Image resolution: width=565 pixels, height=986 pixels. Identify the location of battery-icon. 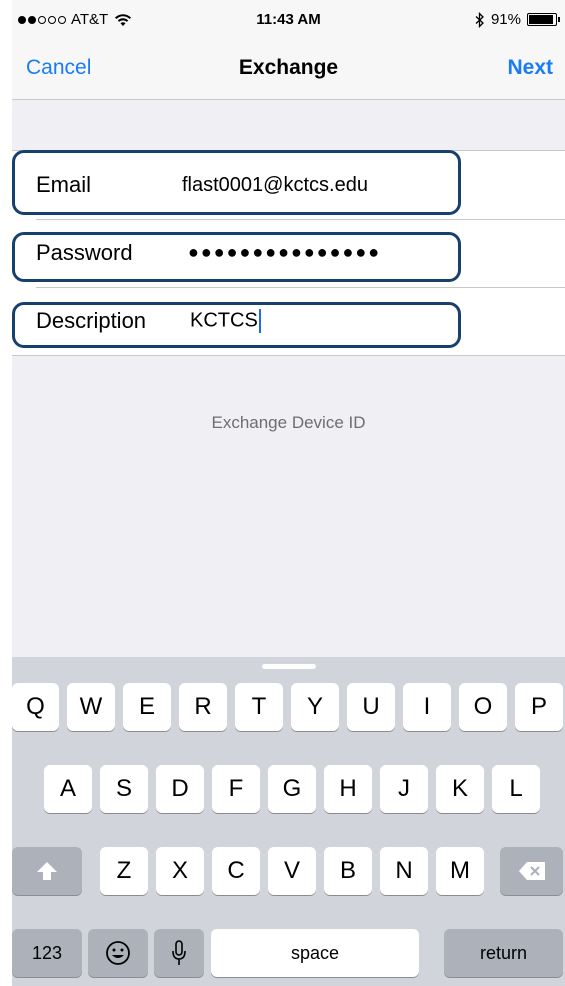
(543, 19).